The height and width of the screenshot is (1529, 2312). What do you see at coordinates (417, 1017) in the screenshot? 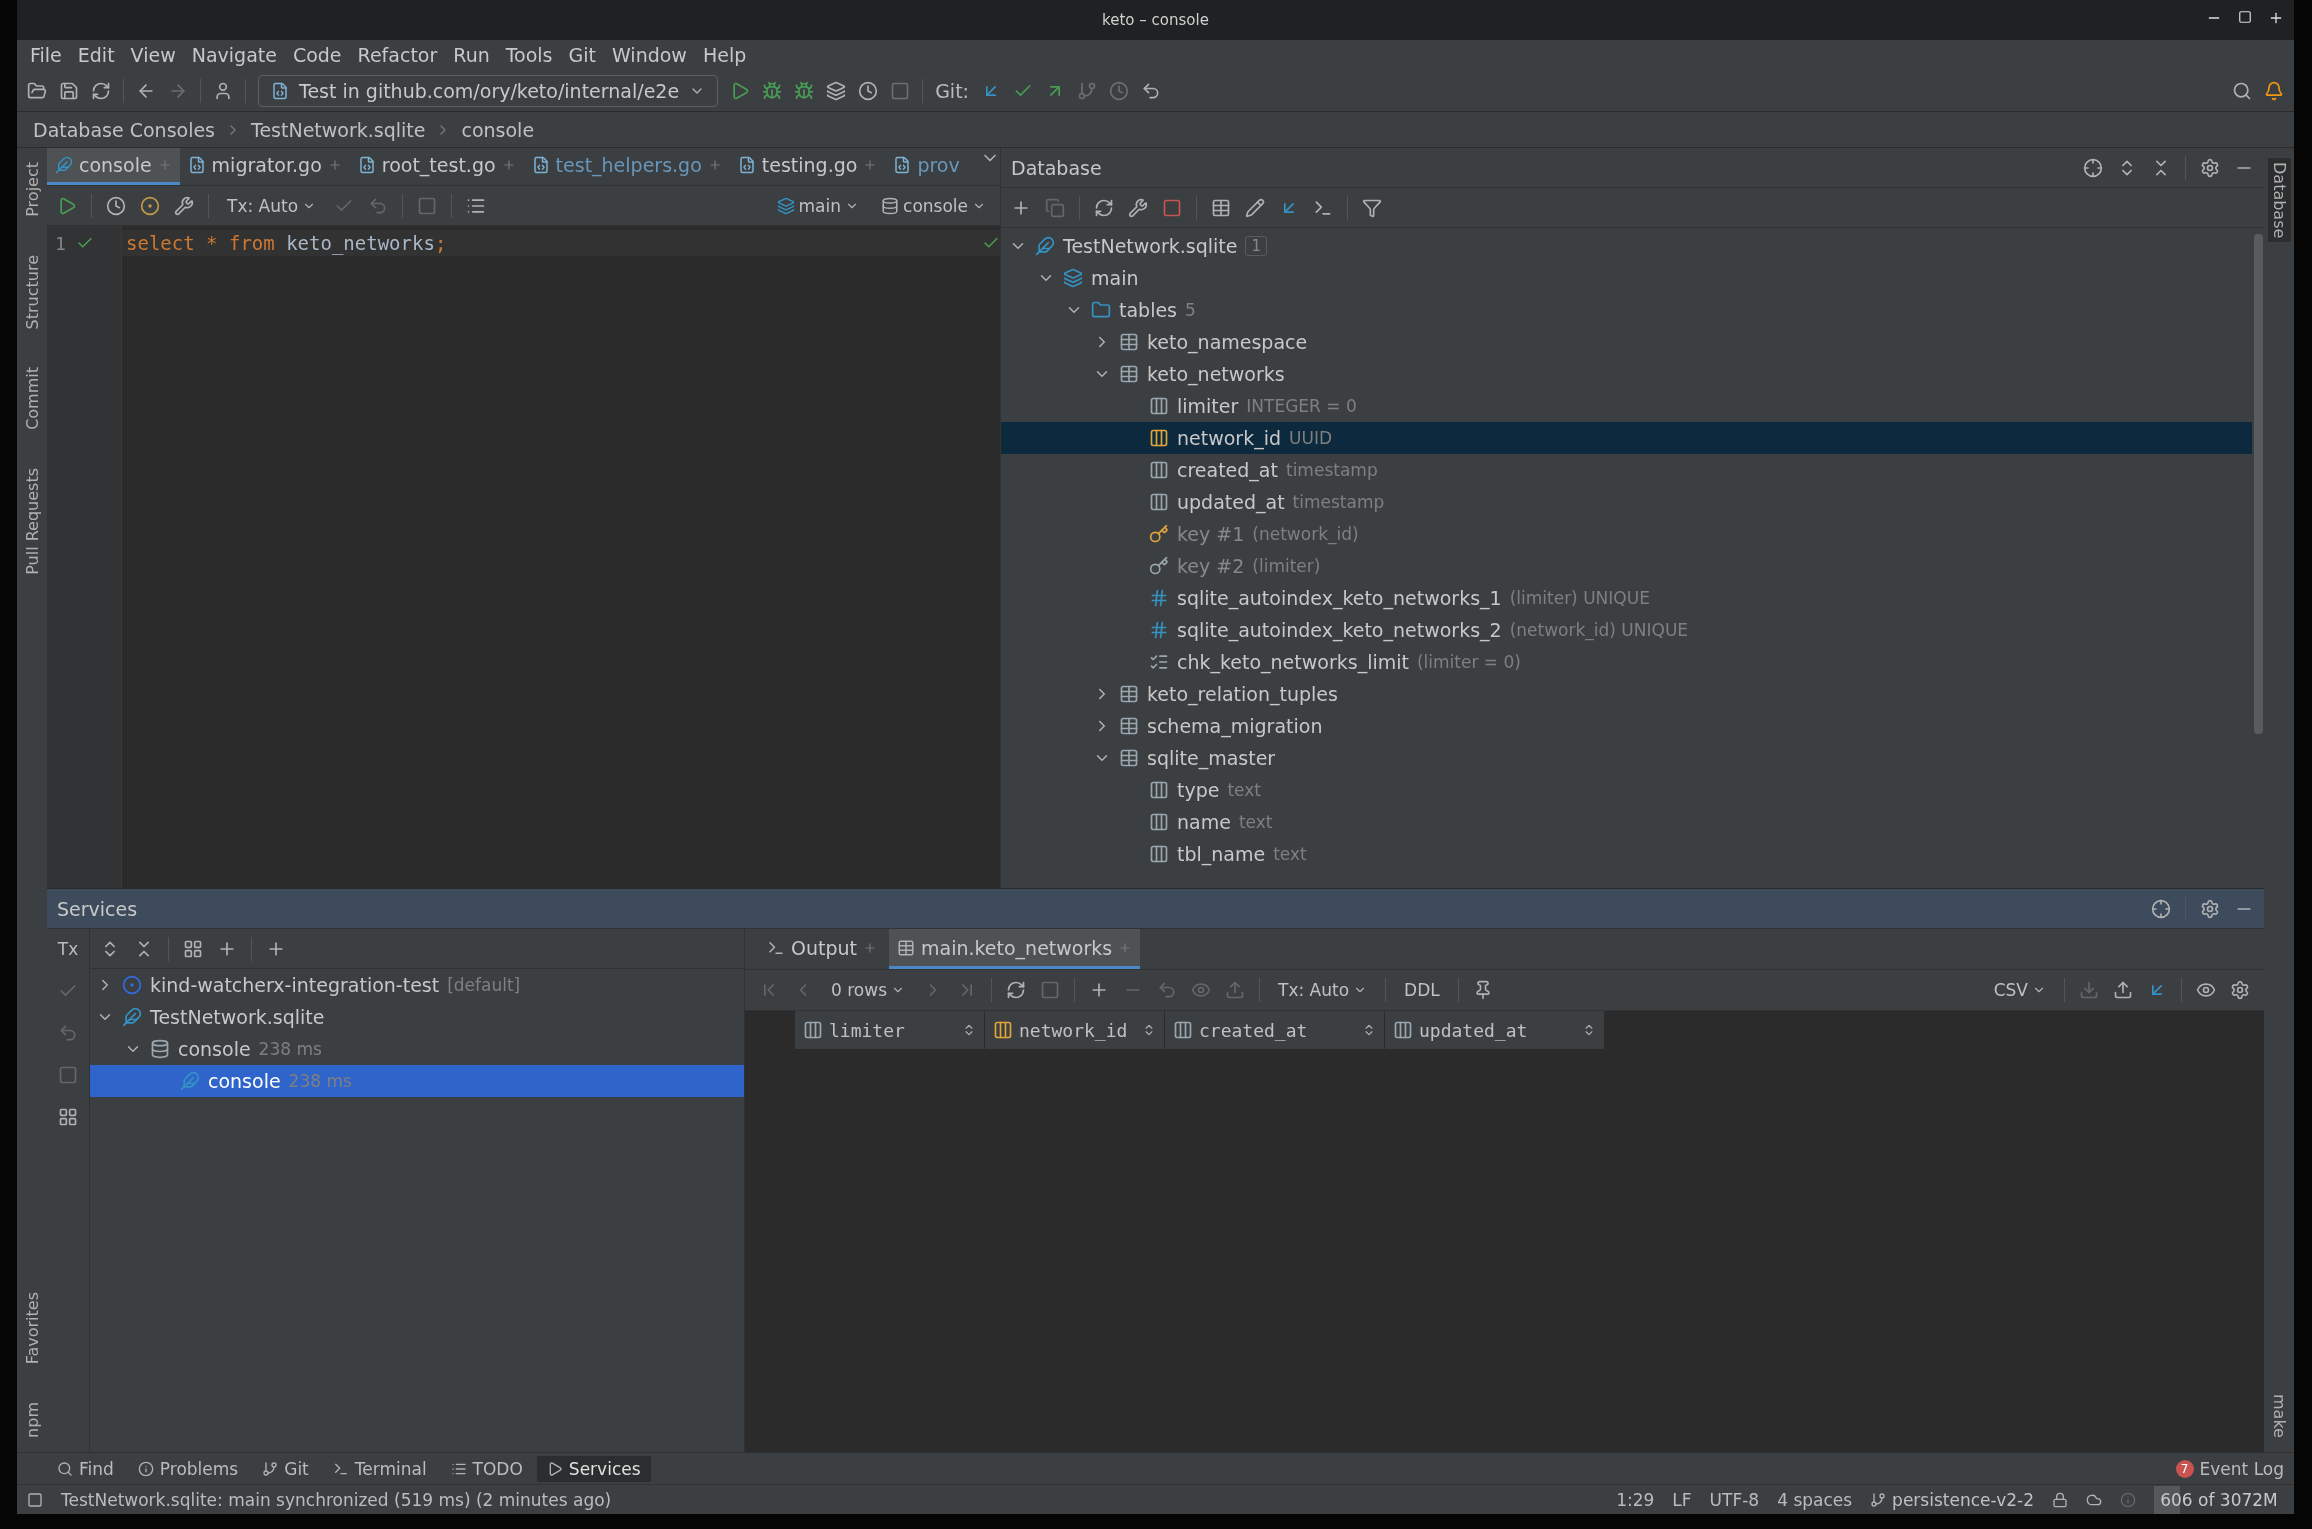
I see `tree-item: TestNetwork.sqlite` at bounding box center [417, 1017].